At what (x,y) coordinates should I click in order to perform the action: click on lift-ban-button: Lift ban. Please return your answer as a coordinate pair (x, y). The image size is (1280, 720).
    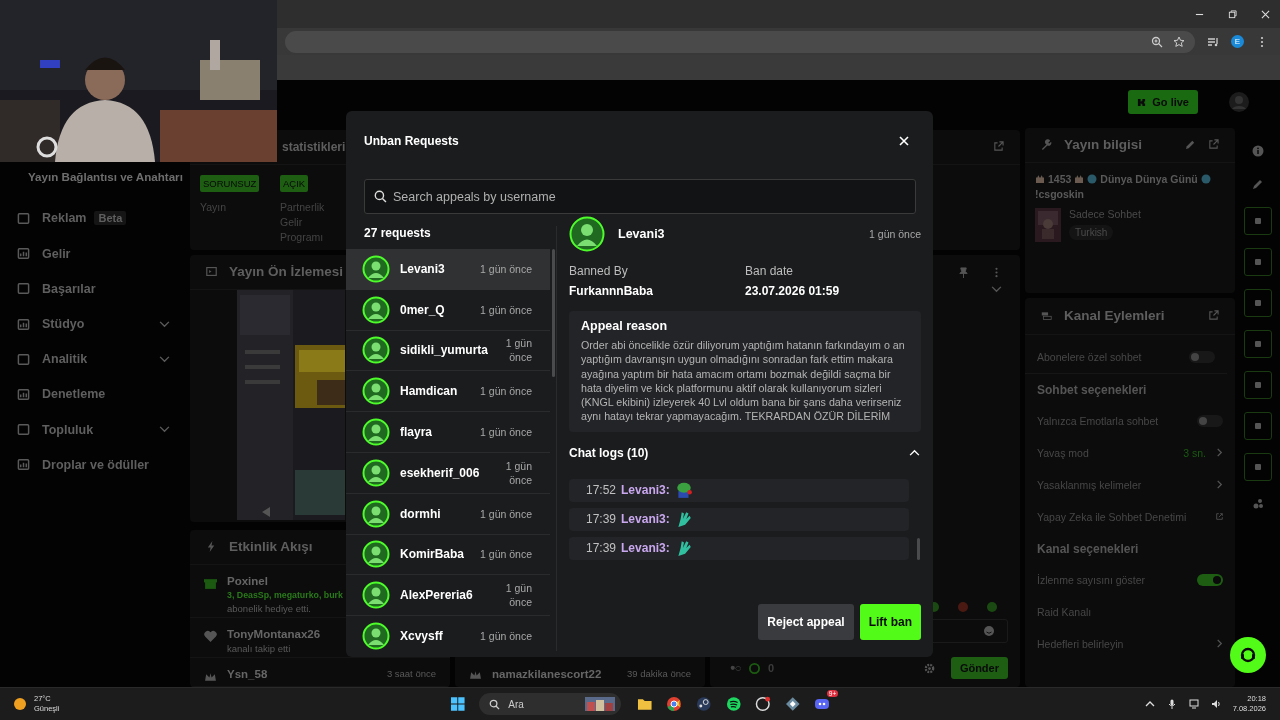
    Looking at the image, I should click on (890, 622).